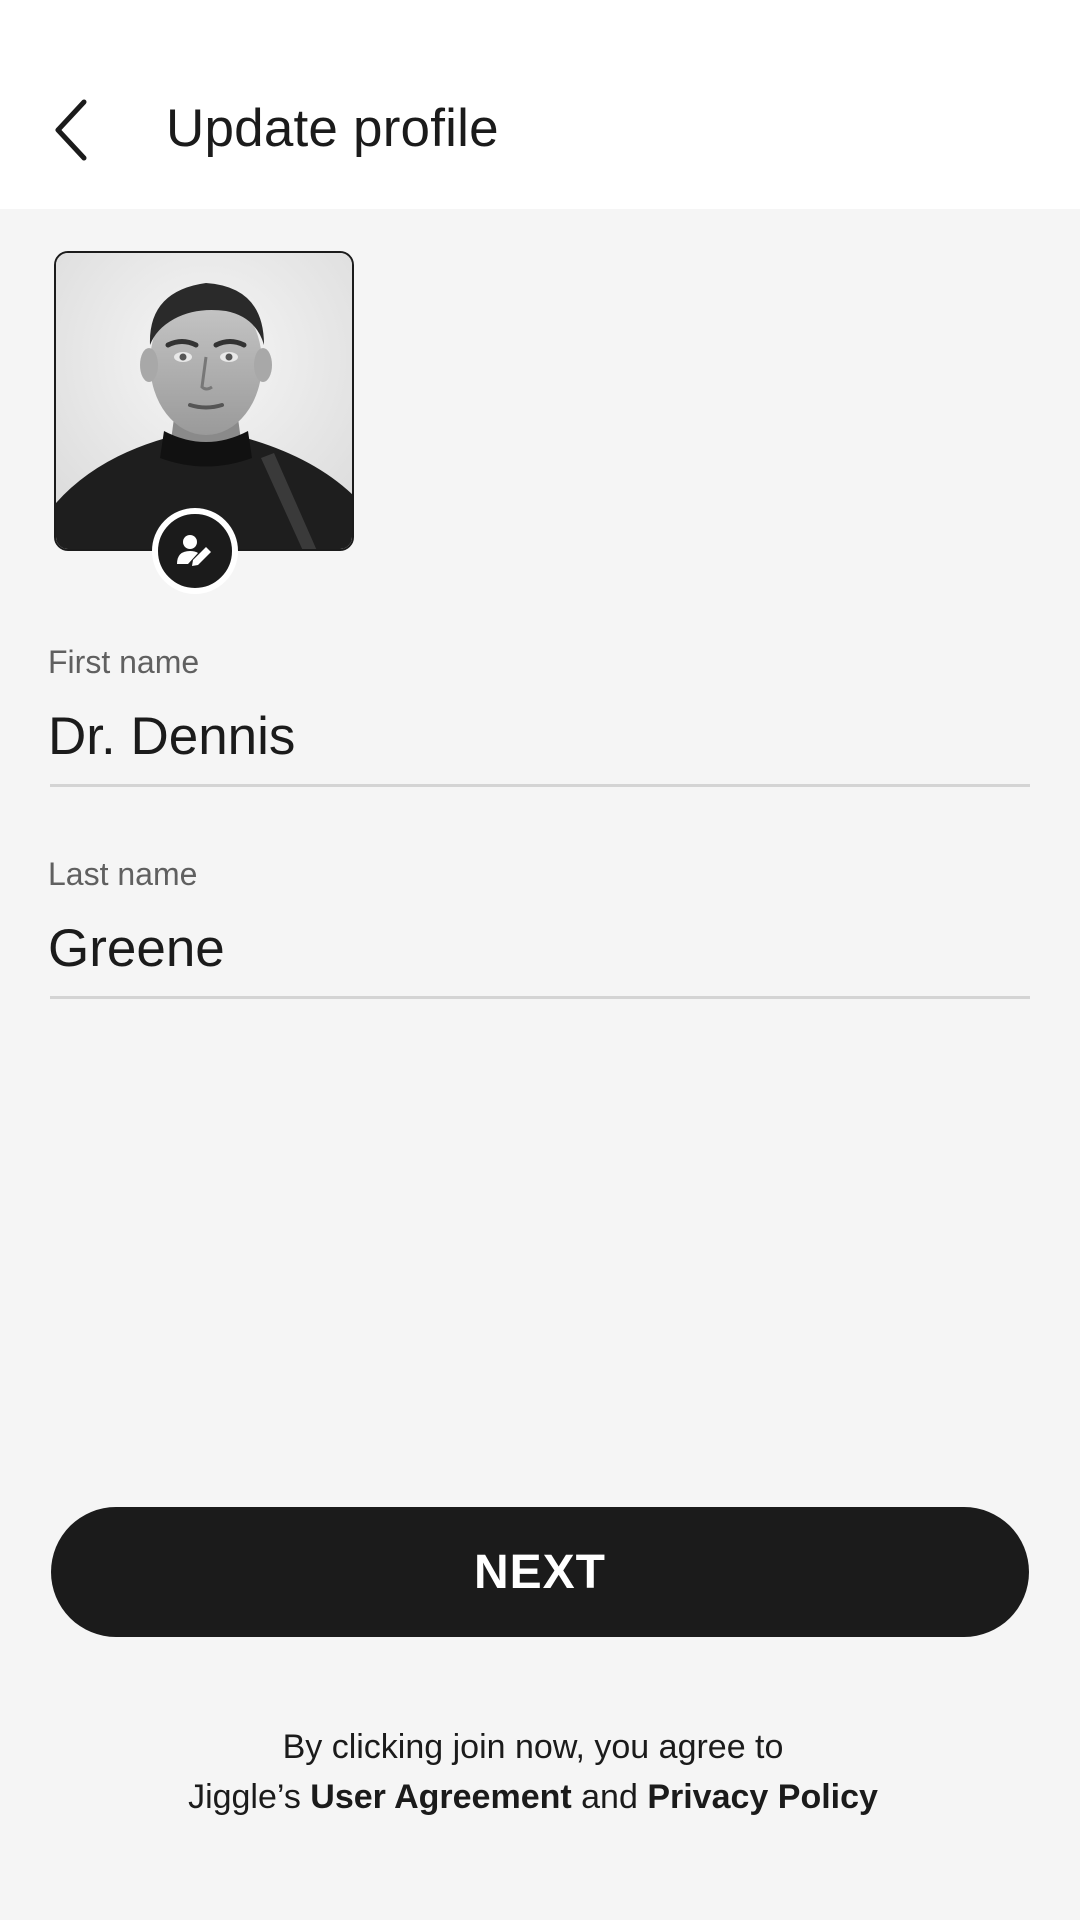  What do you see at coordinates (249, 1797) in the screenshot?
I see `legal-prefix: Jiggle’s` at bounding box center [249, 1797].